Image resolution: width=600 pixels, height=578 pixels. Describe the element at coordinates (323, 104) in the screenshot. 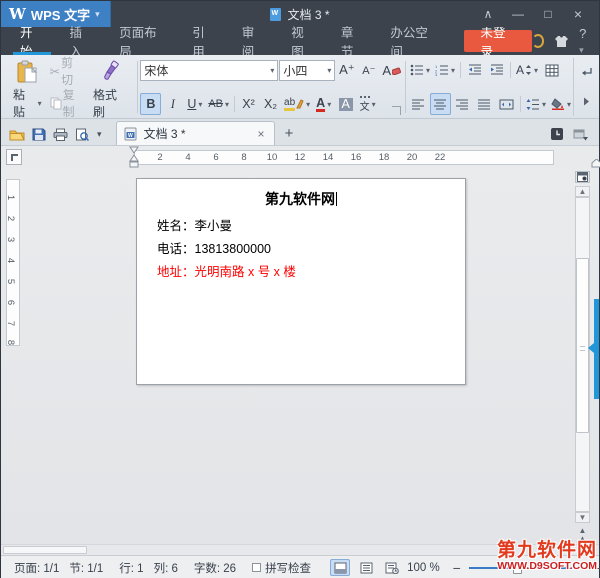

I see `font-color-button: A ▾` at that location.